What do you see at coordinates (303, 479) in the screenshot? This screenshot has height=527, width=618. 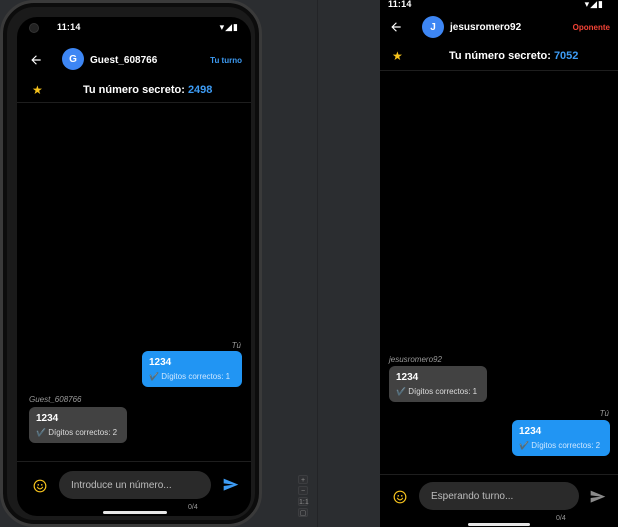 I see `zoom-in-button: +` at bounding box center [303, 479].